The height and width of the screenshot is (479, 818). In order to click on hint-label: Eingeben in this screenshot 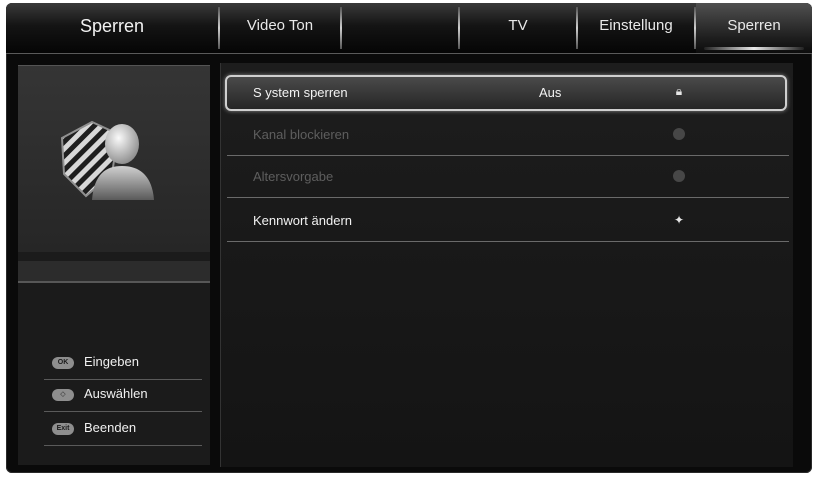, I will do `click(111, 361)`.